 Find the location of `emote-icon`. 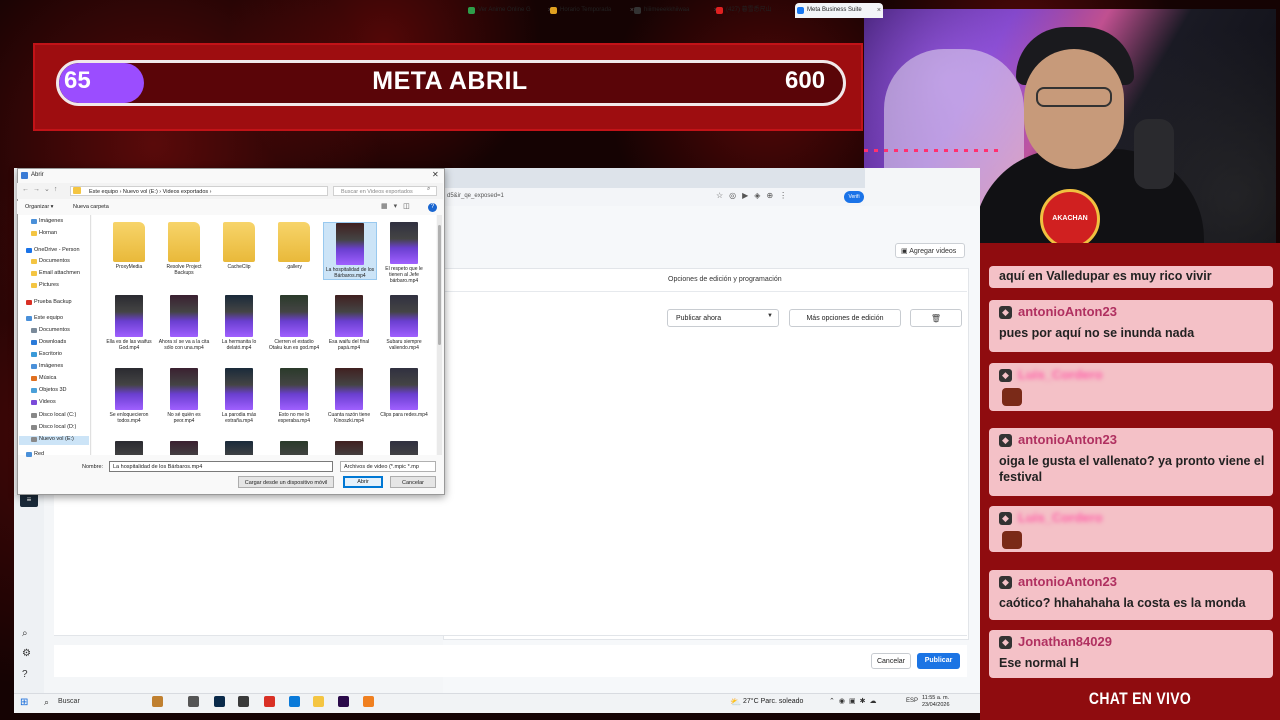

emote-icon is located at coordinates (1012, 540).